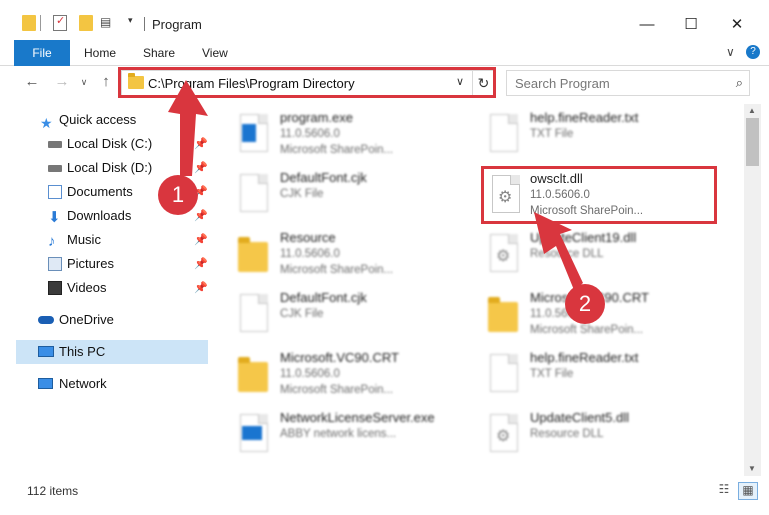 Image resolution: width=769 pixels, height=515 pixels. What do you see at coordinates (752, 110) in the screenshot?
I see `scroll-up-icon: ▲` at bounding box center [752, 110].